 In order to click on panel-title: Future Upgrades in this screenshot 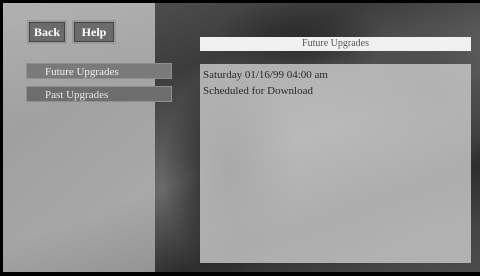, I will do `click(335, 44)`.